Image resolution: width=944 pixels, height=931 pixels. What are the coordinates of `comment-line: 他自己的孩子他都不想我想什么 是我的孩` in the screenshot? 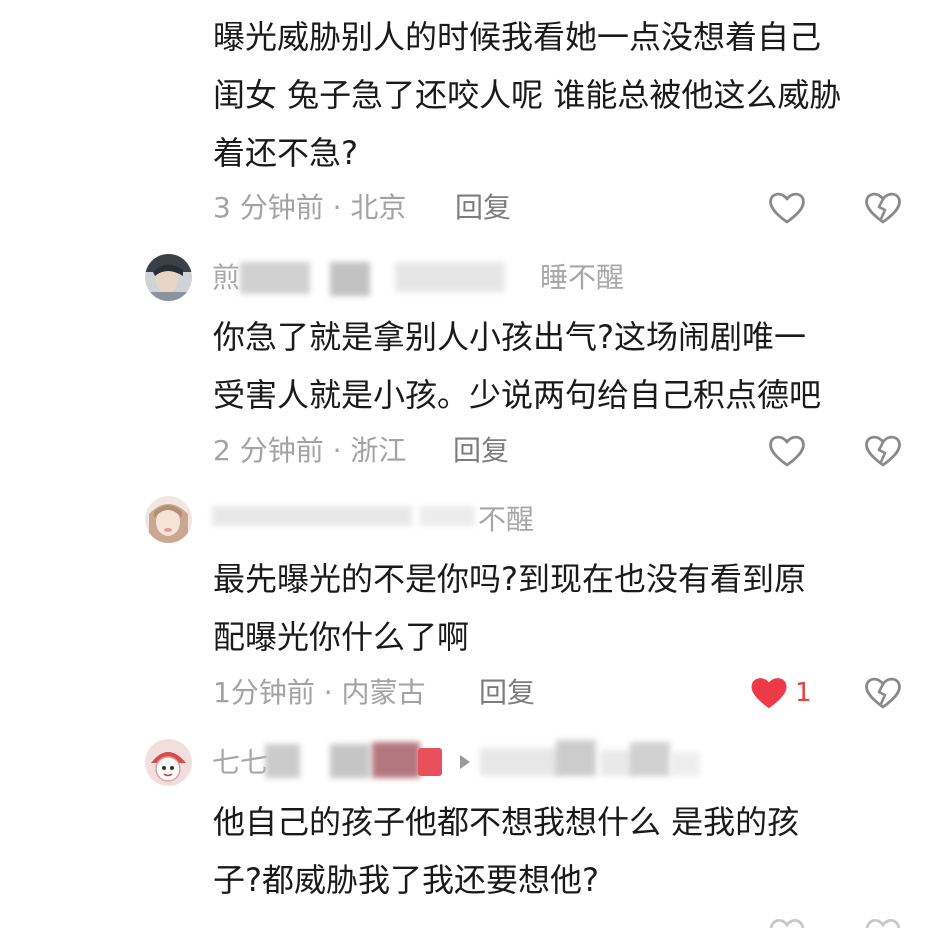 It's located at (506, 822).